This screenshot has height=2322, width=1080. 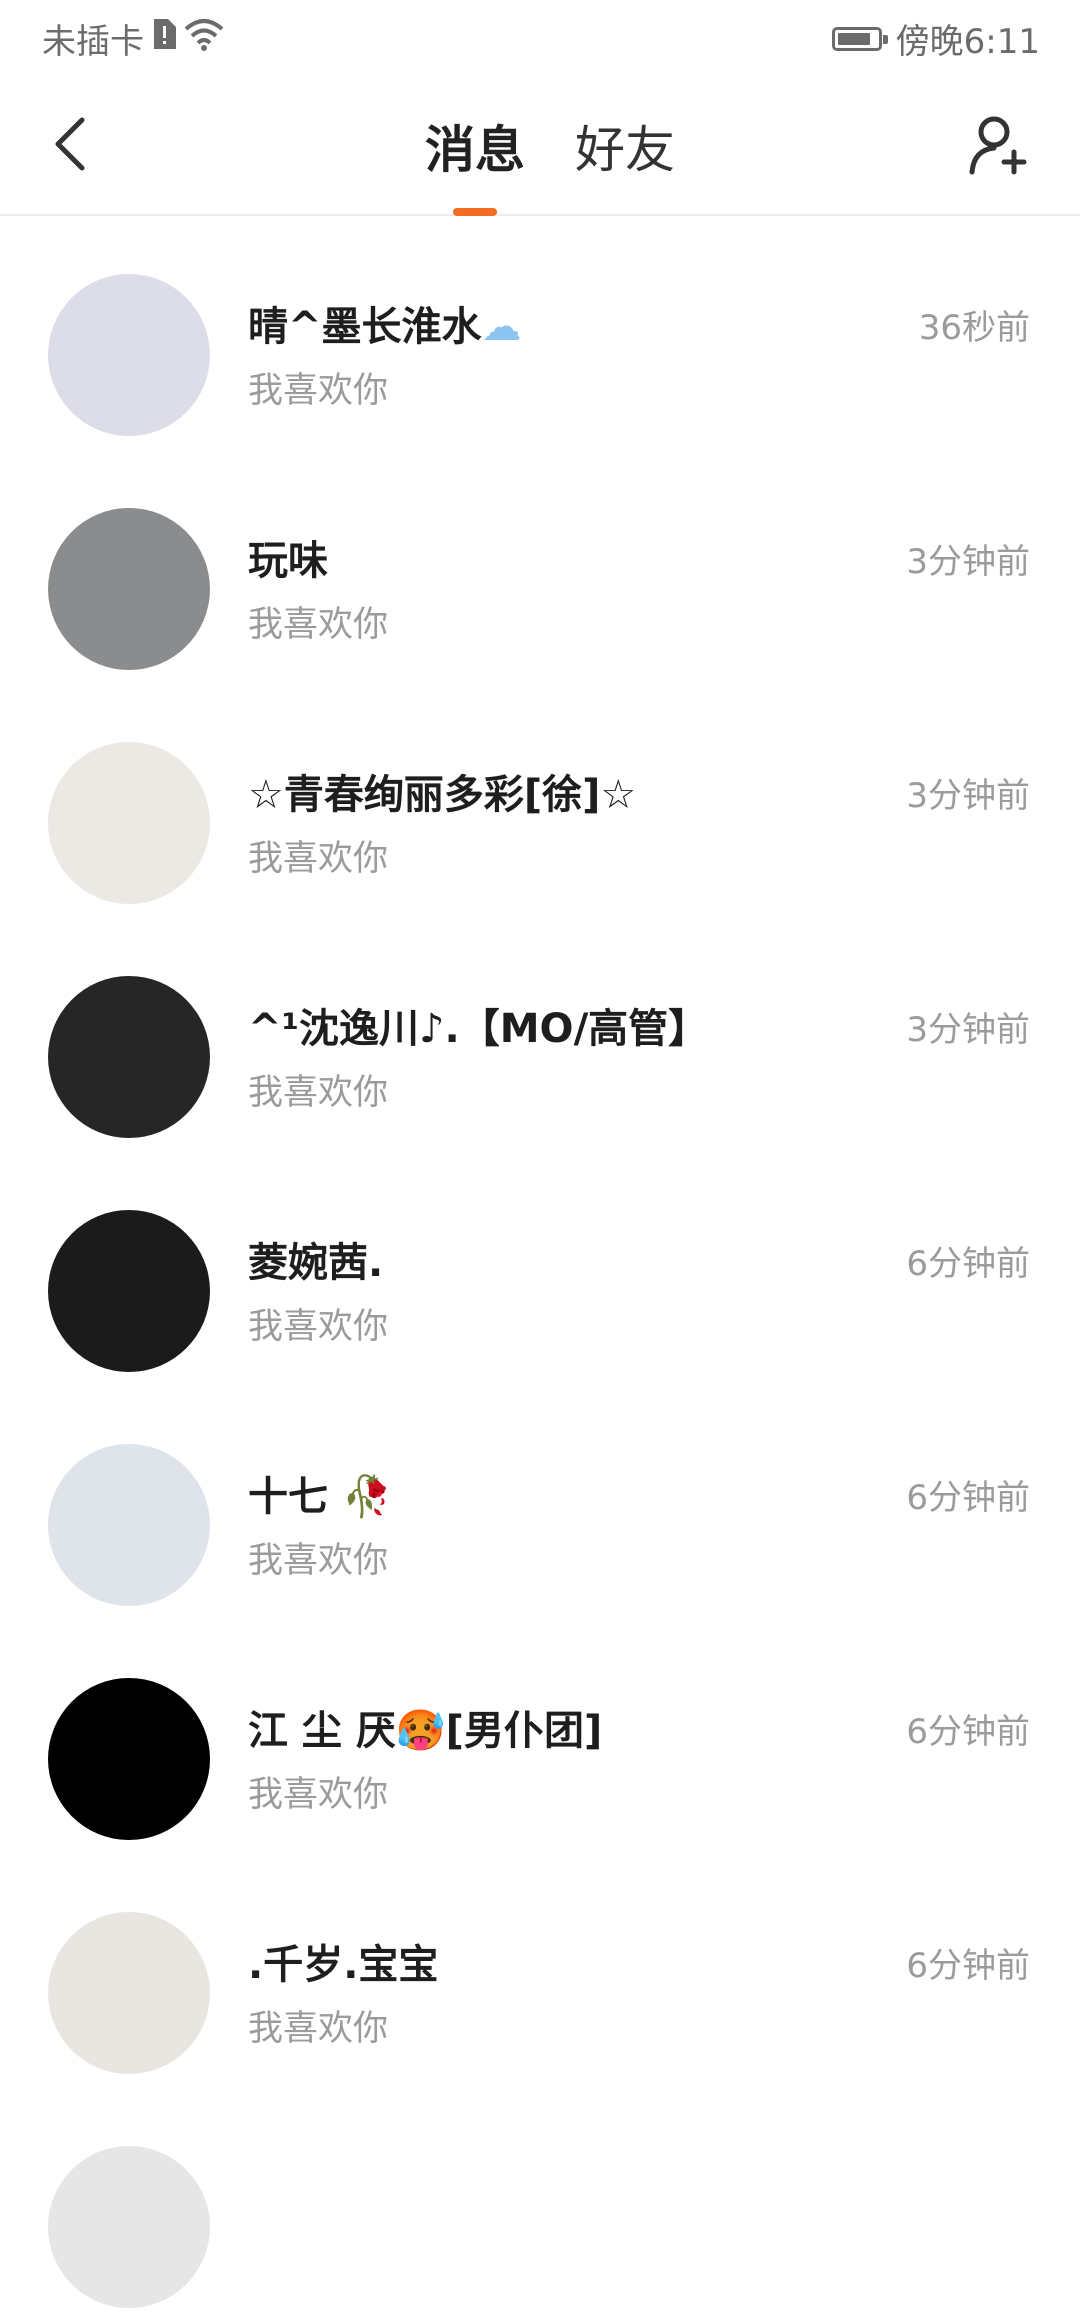 I want to click on contact-name: ☆青春绚丽多彩[徐]☆, so click(x=442, y=791).